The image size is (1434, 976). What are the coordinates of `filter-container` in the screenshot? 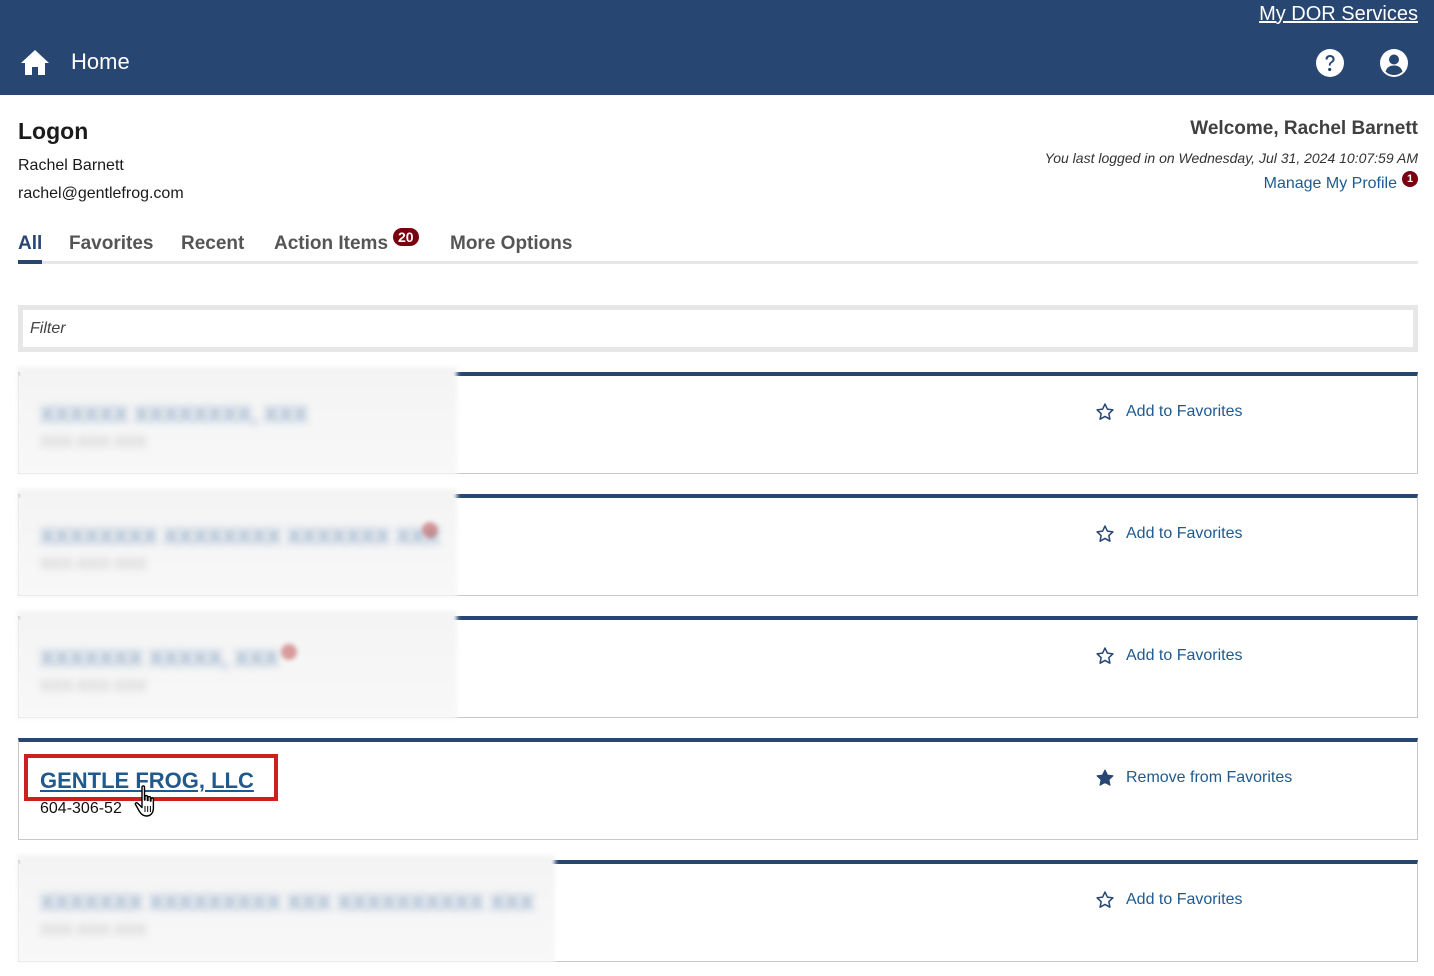 It's located at (718, 328).